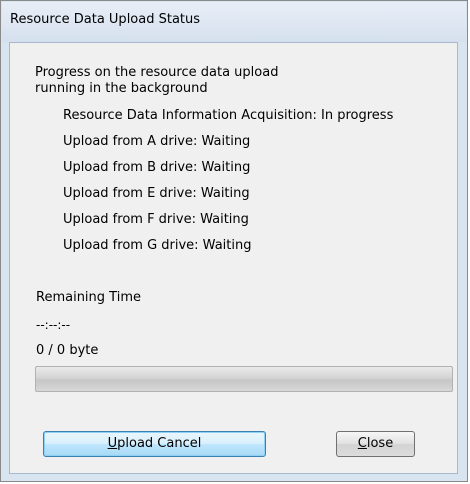 This screenshot has height=484, width=470. I want to click on upload-progress-bar, so click(244, 379).